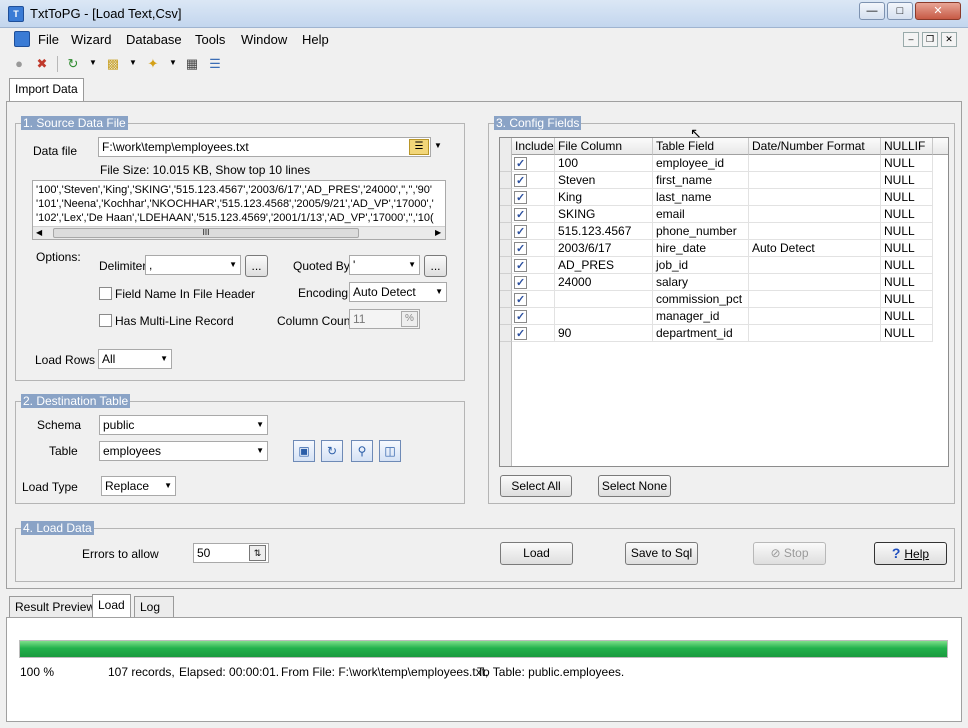 This screenshot has width=968, height=728. What do you see at coordinates (19, 64) in the screenshot?
I see `connect-icon: ●` at bounding box center [19, 64].